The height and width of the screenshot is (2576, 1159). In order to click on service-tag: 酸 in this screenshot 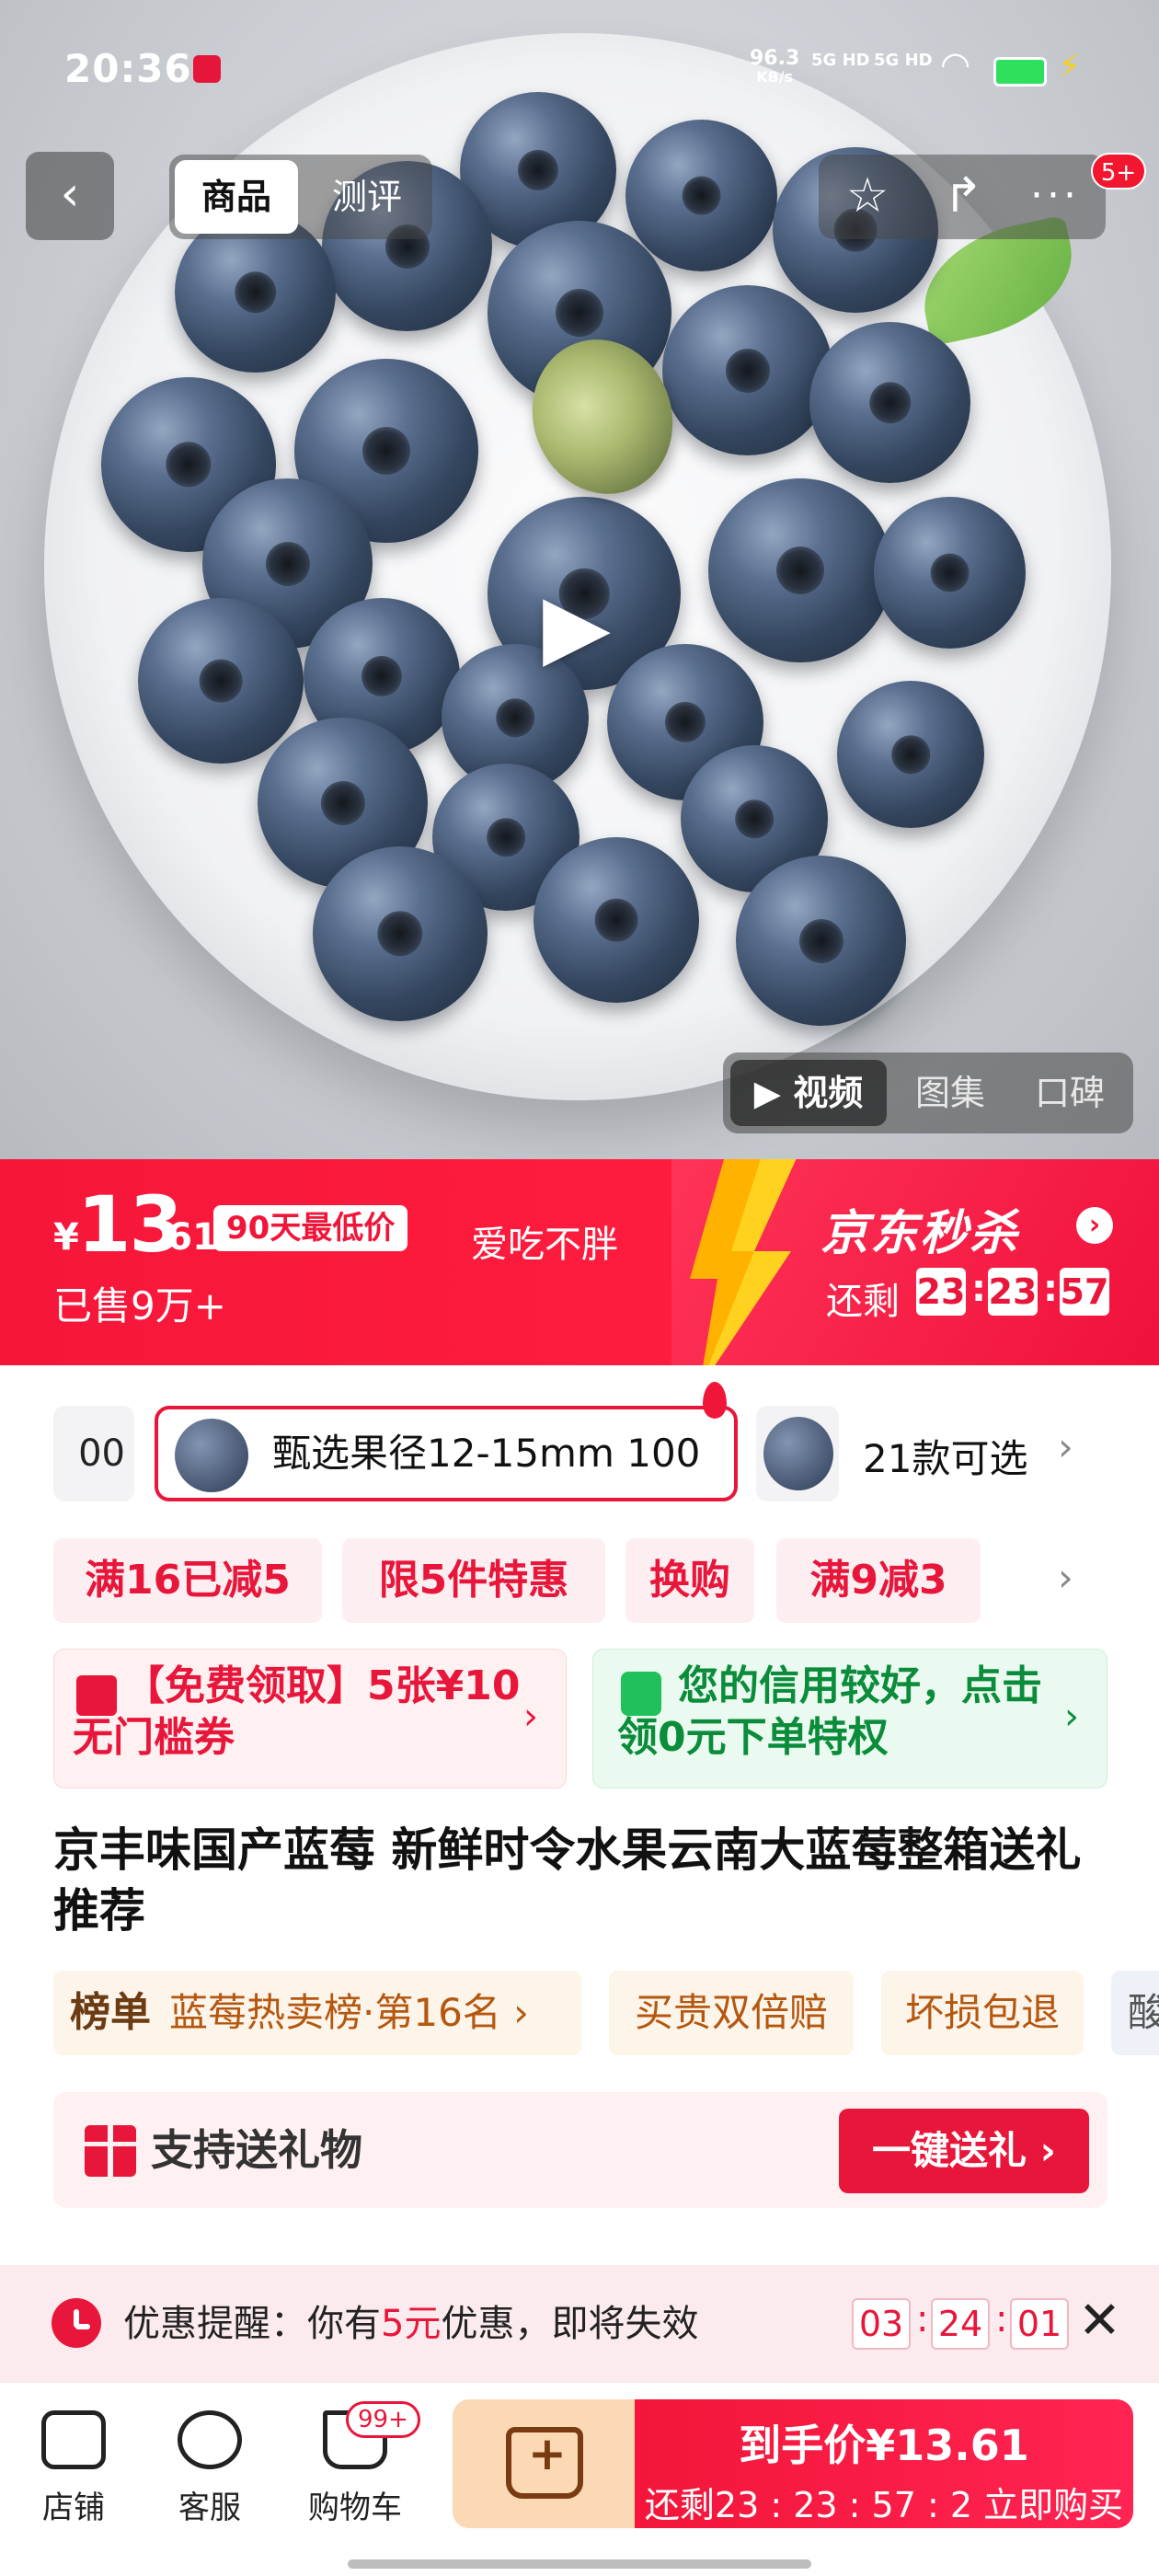, I will do `click(1135, 2013)`.